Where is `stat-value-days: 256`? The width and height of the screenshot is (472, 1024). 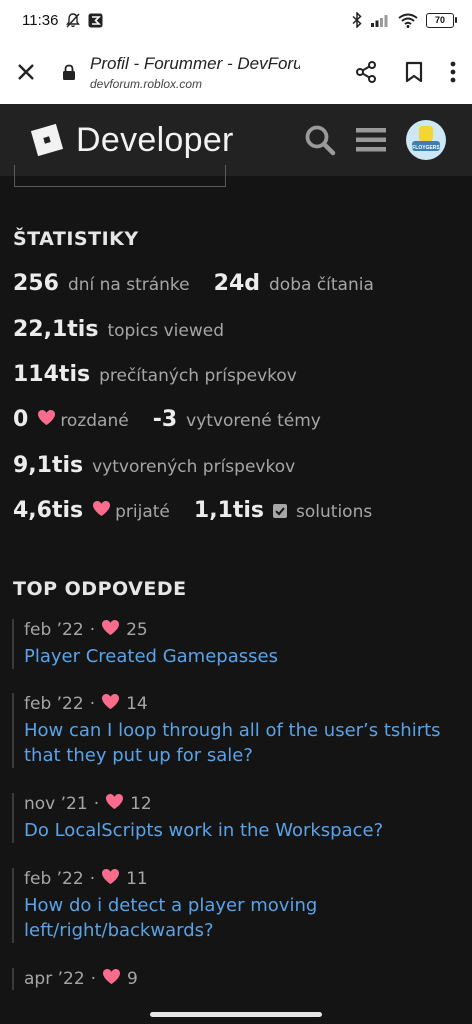
stat-value-days: 256 is located at coordinates (36, 283).